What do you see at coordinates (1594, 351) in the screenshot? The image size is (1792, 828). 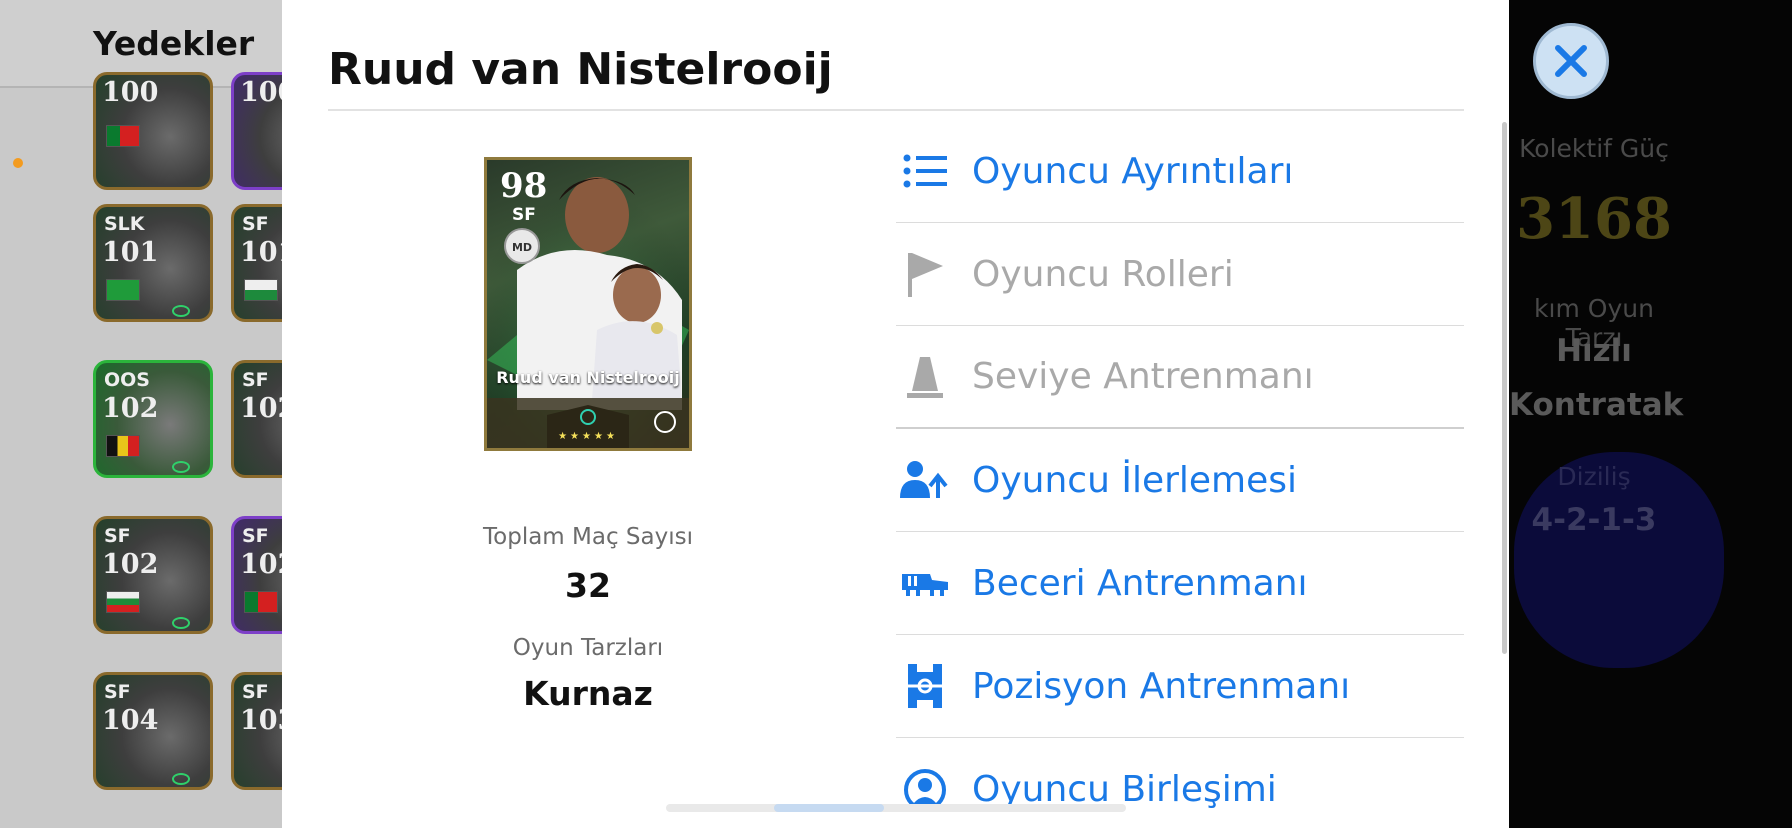 I see `team-playstyle-value: Hızlı` at bounding box center [1594, 351].